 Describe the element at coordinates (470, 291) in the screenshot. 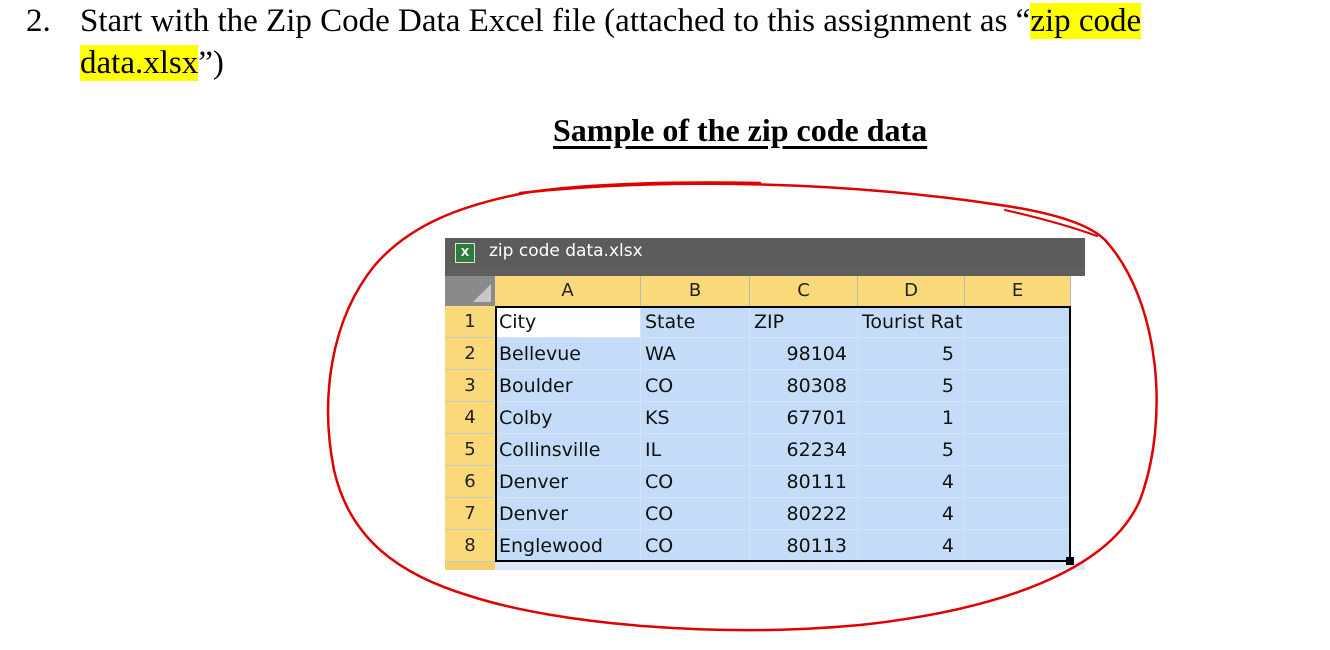

I see `select-all-corner` at that location.